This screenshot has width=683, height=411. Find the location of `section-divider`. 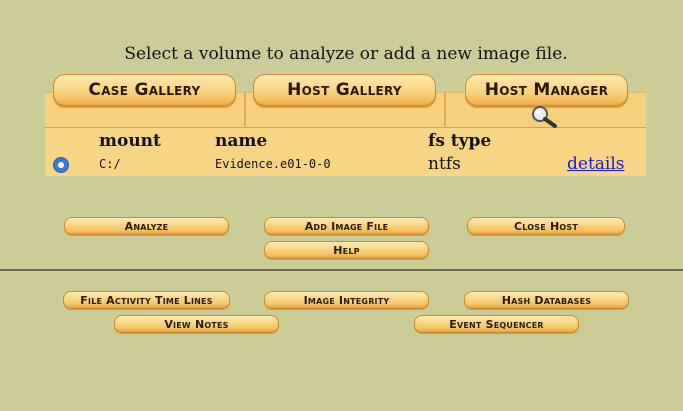

section-divider is located at coordinates (341, 270).